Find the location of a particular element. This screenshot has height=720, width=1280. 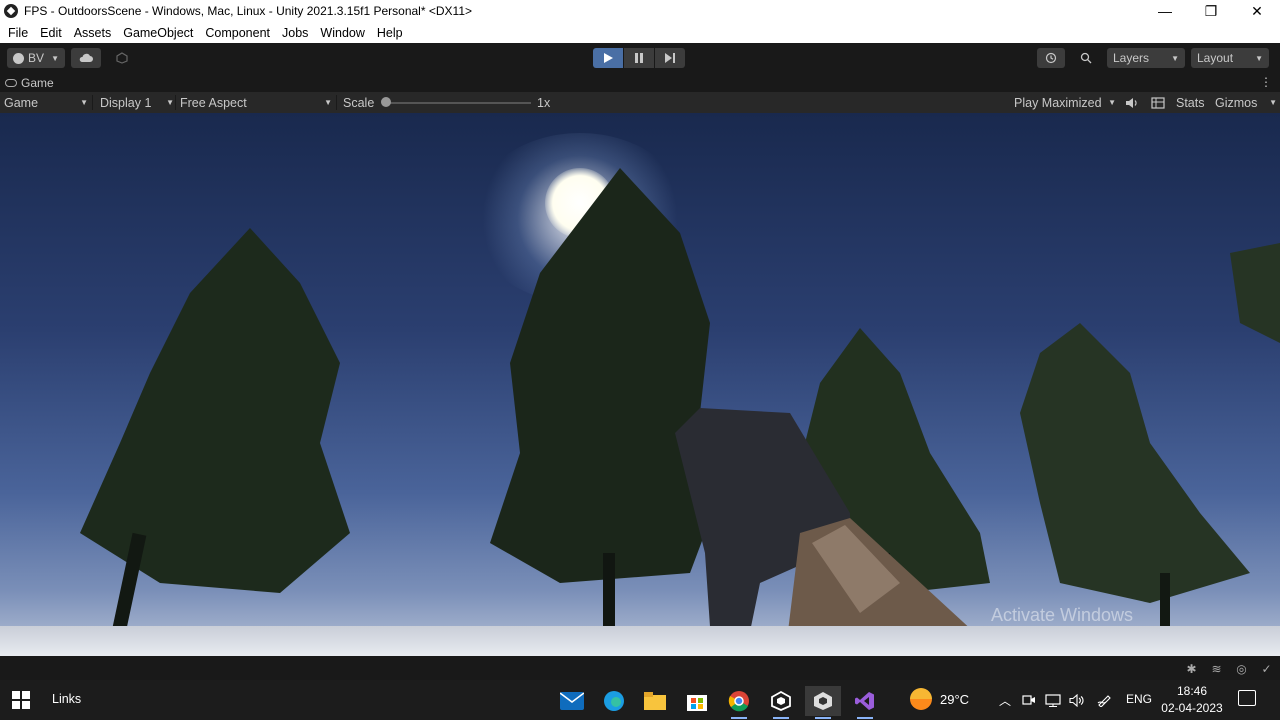

scale-value: 1x is located at coordinates (544, 102).